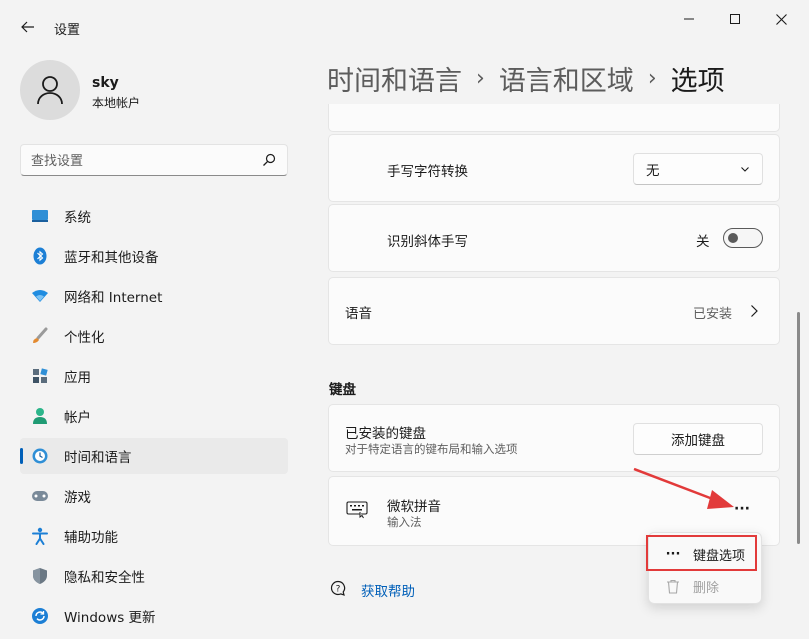  I want to click on page-title: 选项, so click(697, 81).